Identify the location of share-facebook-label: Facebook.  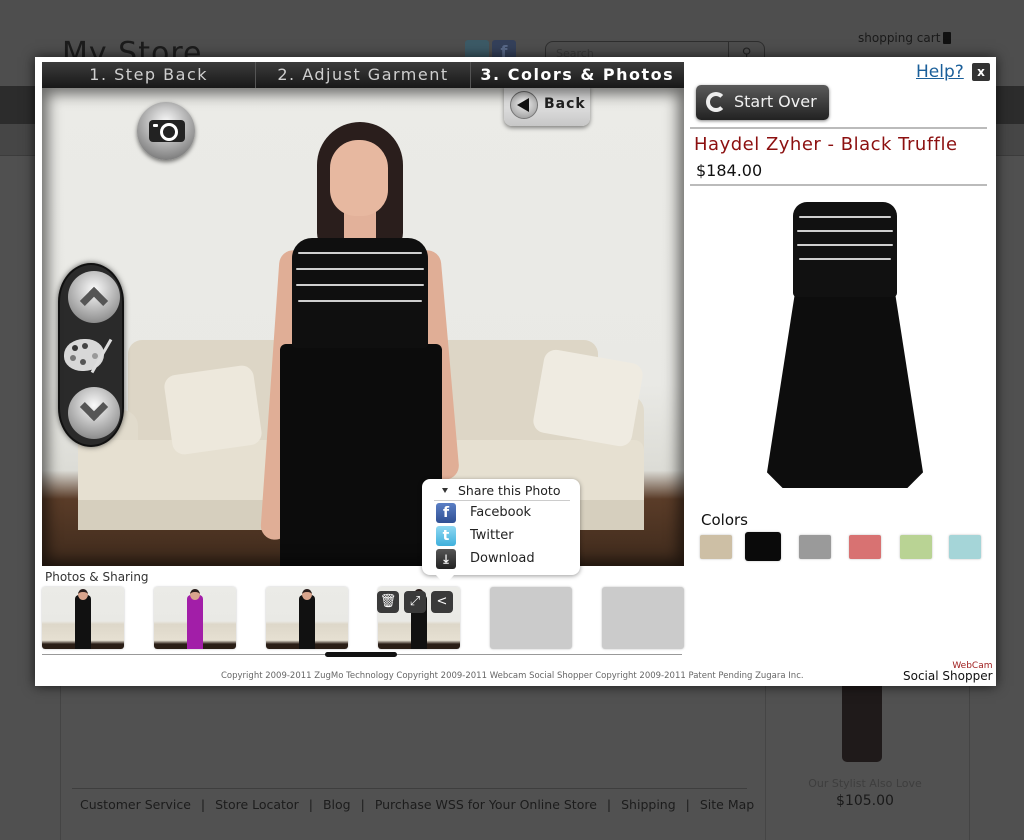
(501, 512).